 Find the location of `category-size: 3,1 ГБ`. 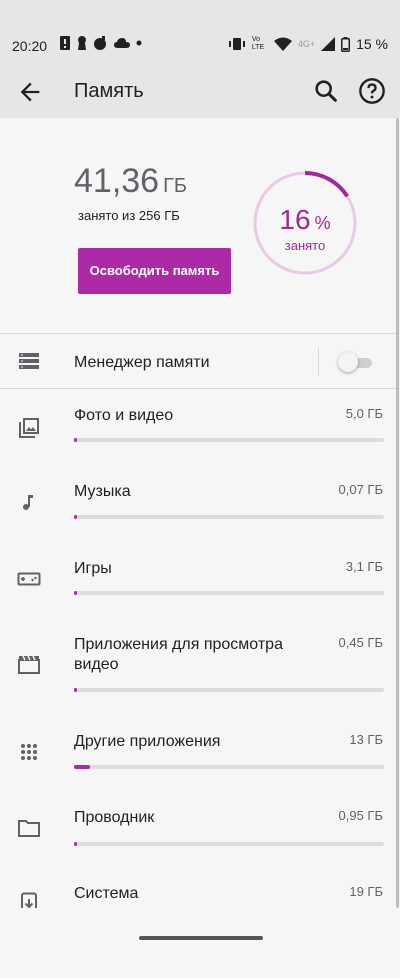

category-size: 3,1 ГБ is located at coordinates (364, 566).